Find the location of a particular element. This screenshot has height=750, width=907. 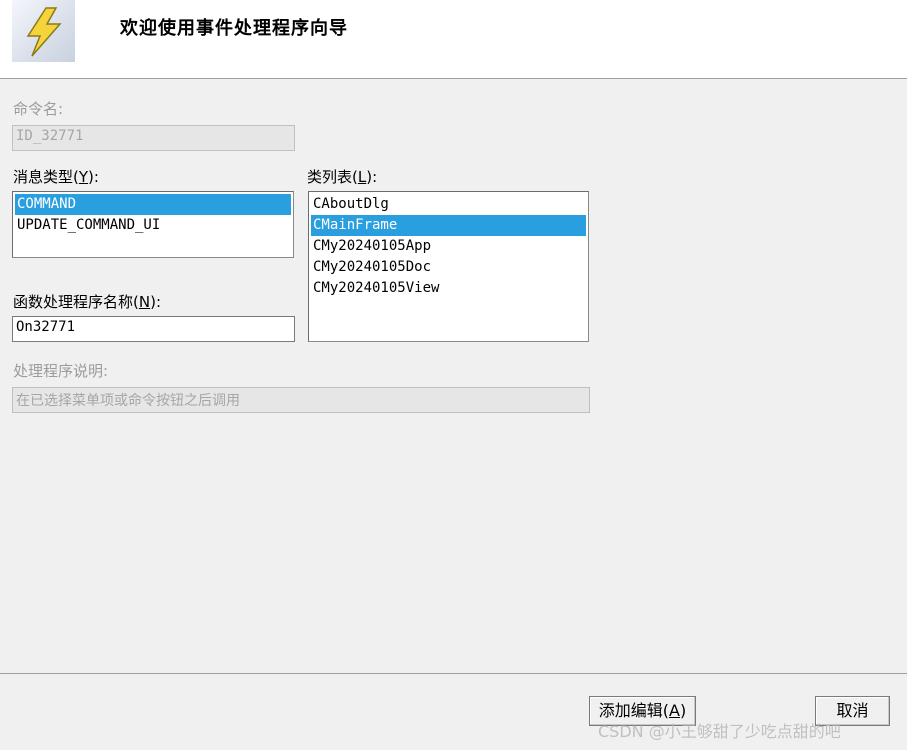

footer-divider is located at coordinates (453, 673).